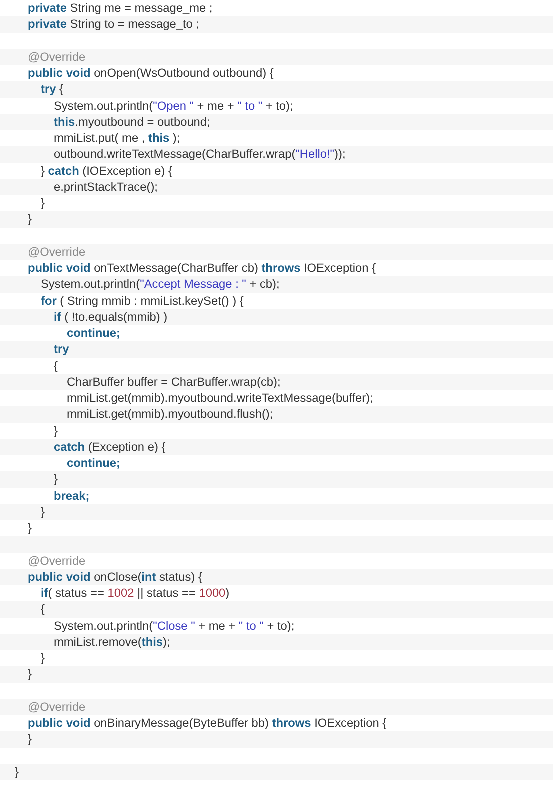 The image size is (553, 785). Describe the element at coordinates (207, 723) in the screenshot. I see `code-line: public void onBinaryMessage(ByteBuffer bb) throws IOException {` at that location.